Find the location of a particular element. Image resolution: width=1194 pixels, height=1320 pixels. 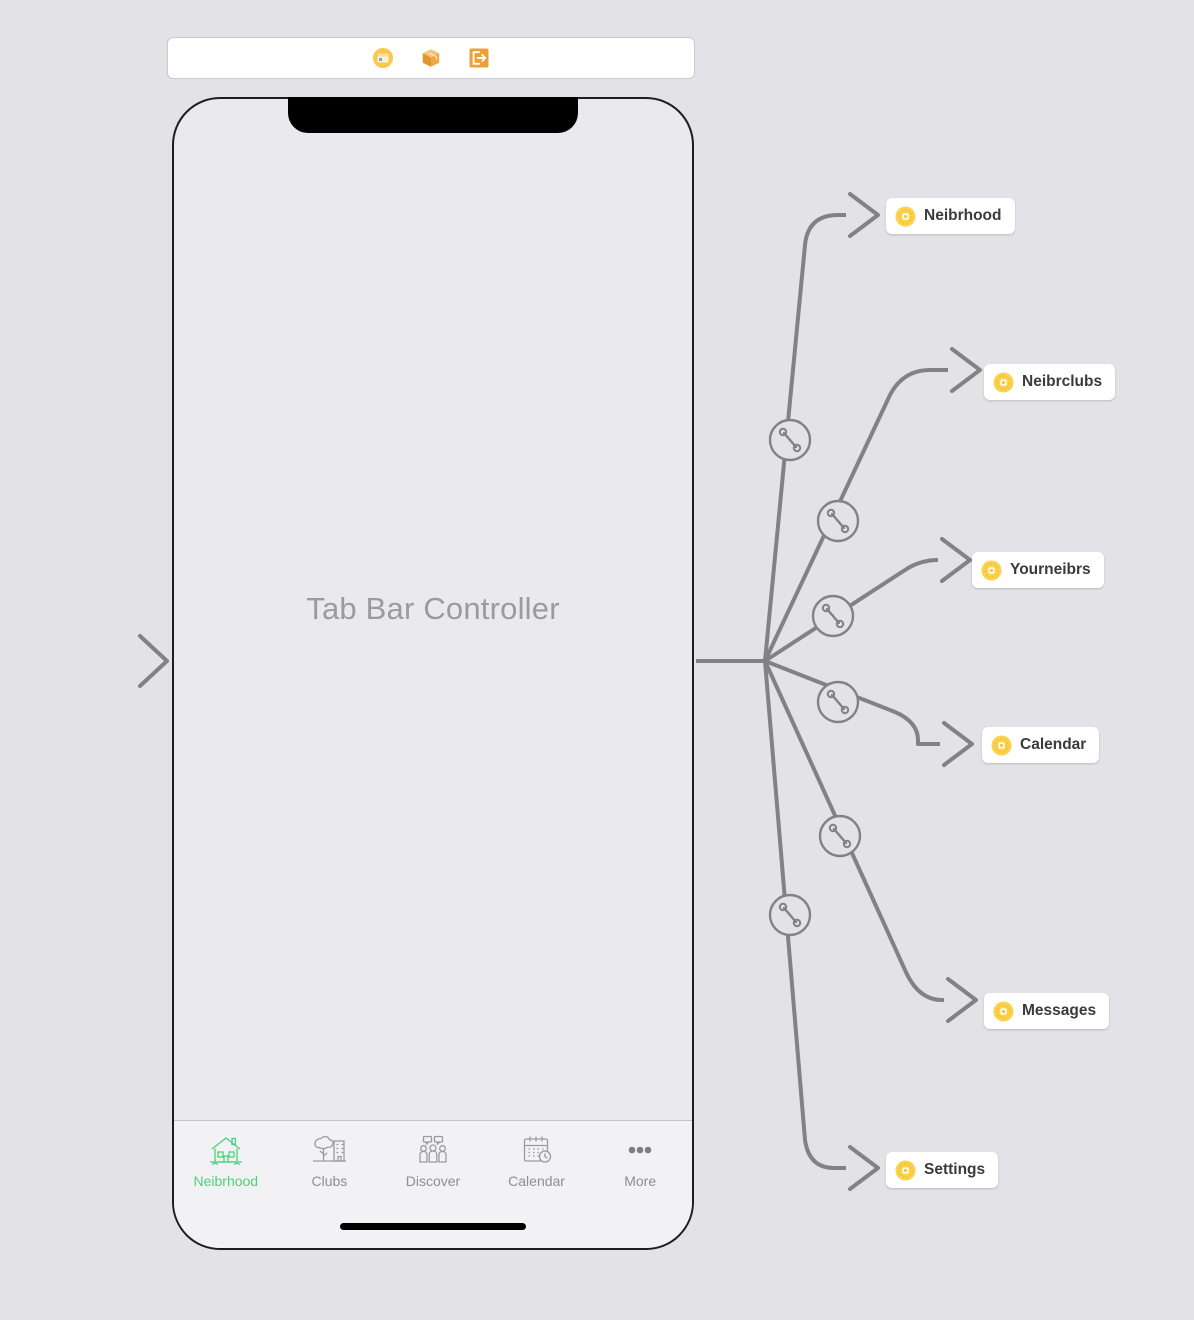

tab-label: Clubs is located at coordinates (329, 1181).